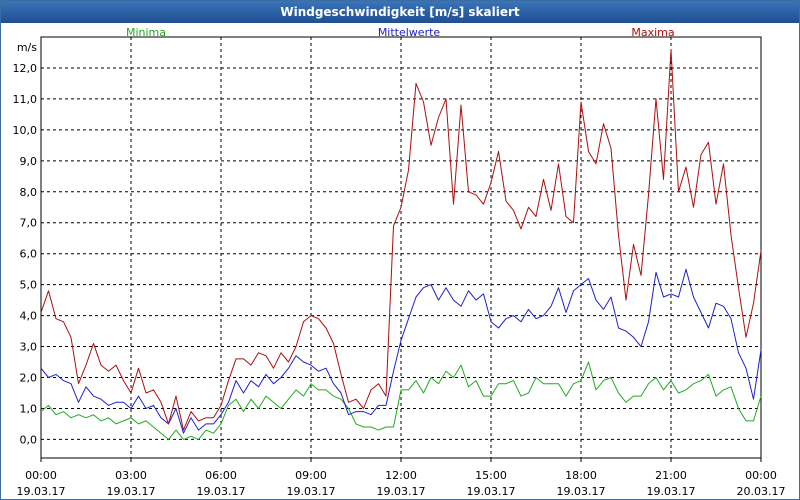 The height and width of the screenshot is (500, 800). What do you see at coordinates (29, 285) in the screenshot?
I see `y-tick-label: 5,0` at bounding box center [29, 285].